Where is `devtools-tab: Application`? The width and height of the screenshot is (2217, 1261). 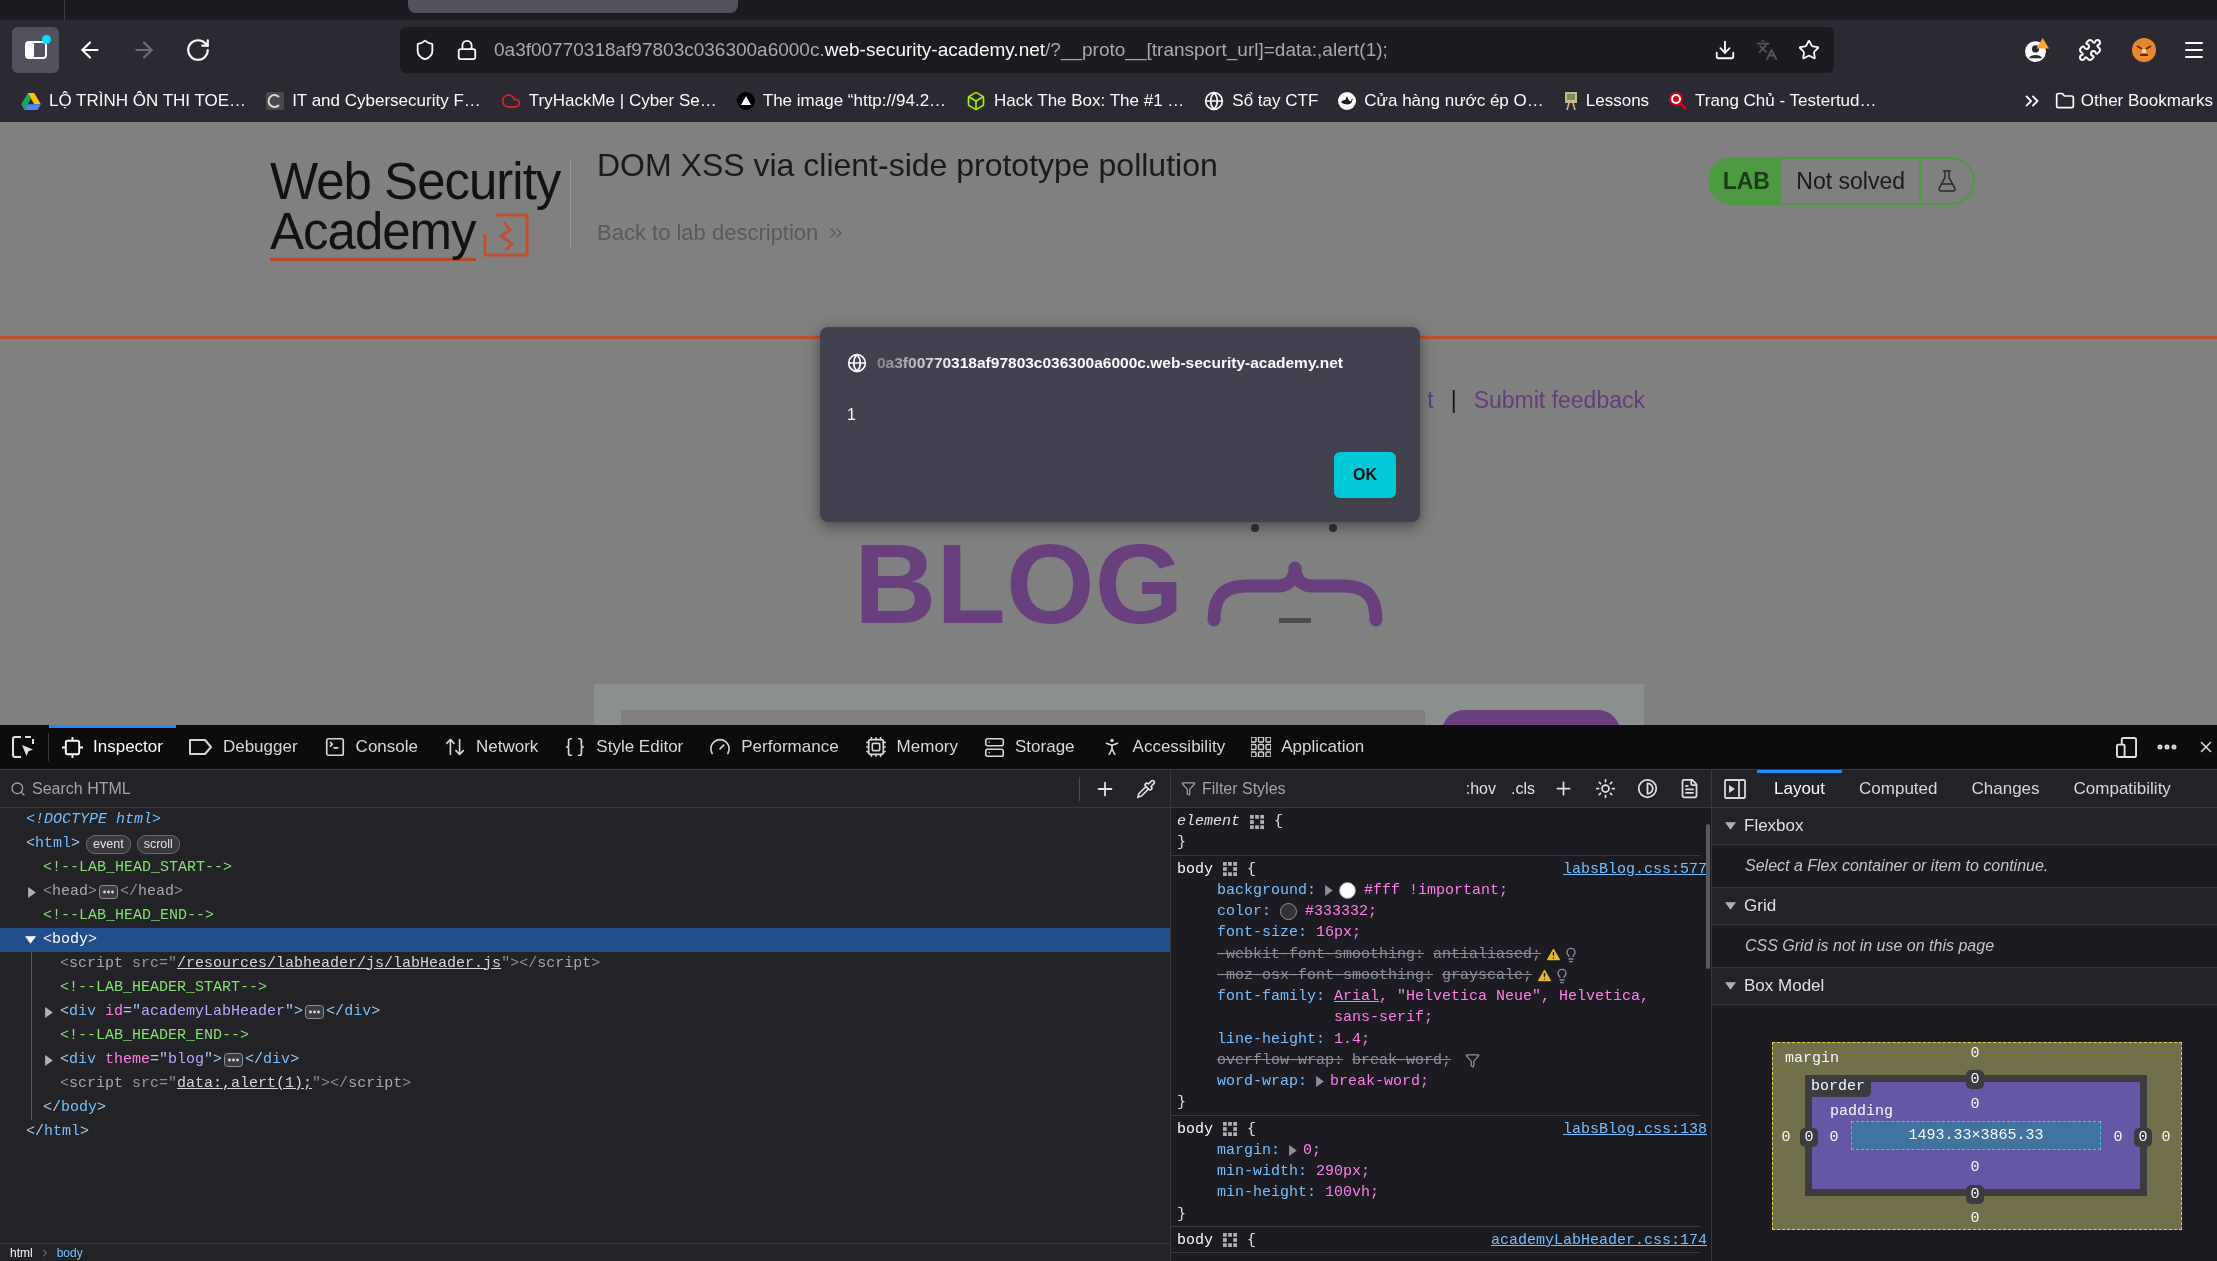
devtools-tab: Application is located at coordinates (1308, 747).